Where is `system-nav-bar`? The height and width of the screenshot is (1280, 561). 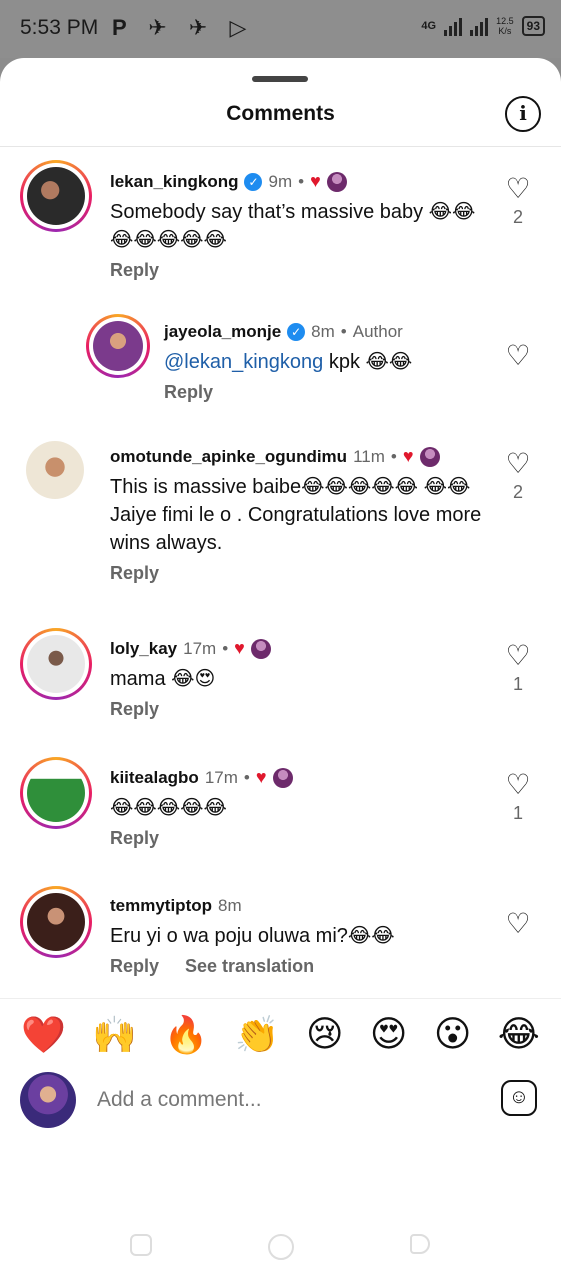 system-nav-bar is located at coordinates (280, 1249).